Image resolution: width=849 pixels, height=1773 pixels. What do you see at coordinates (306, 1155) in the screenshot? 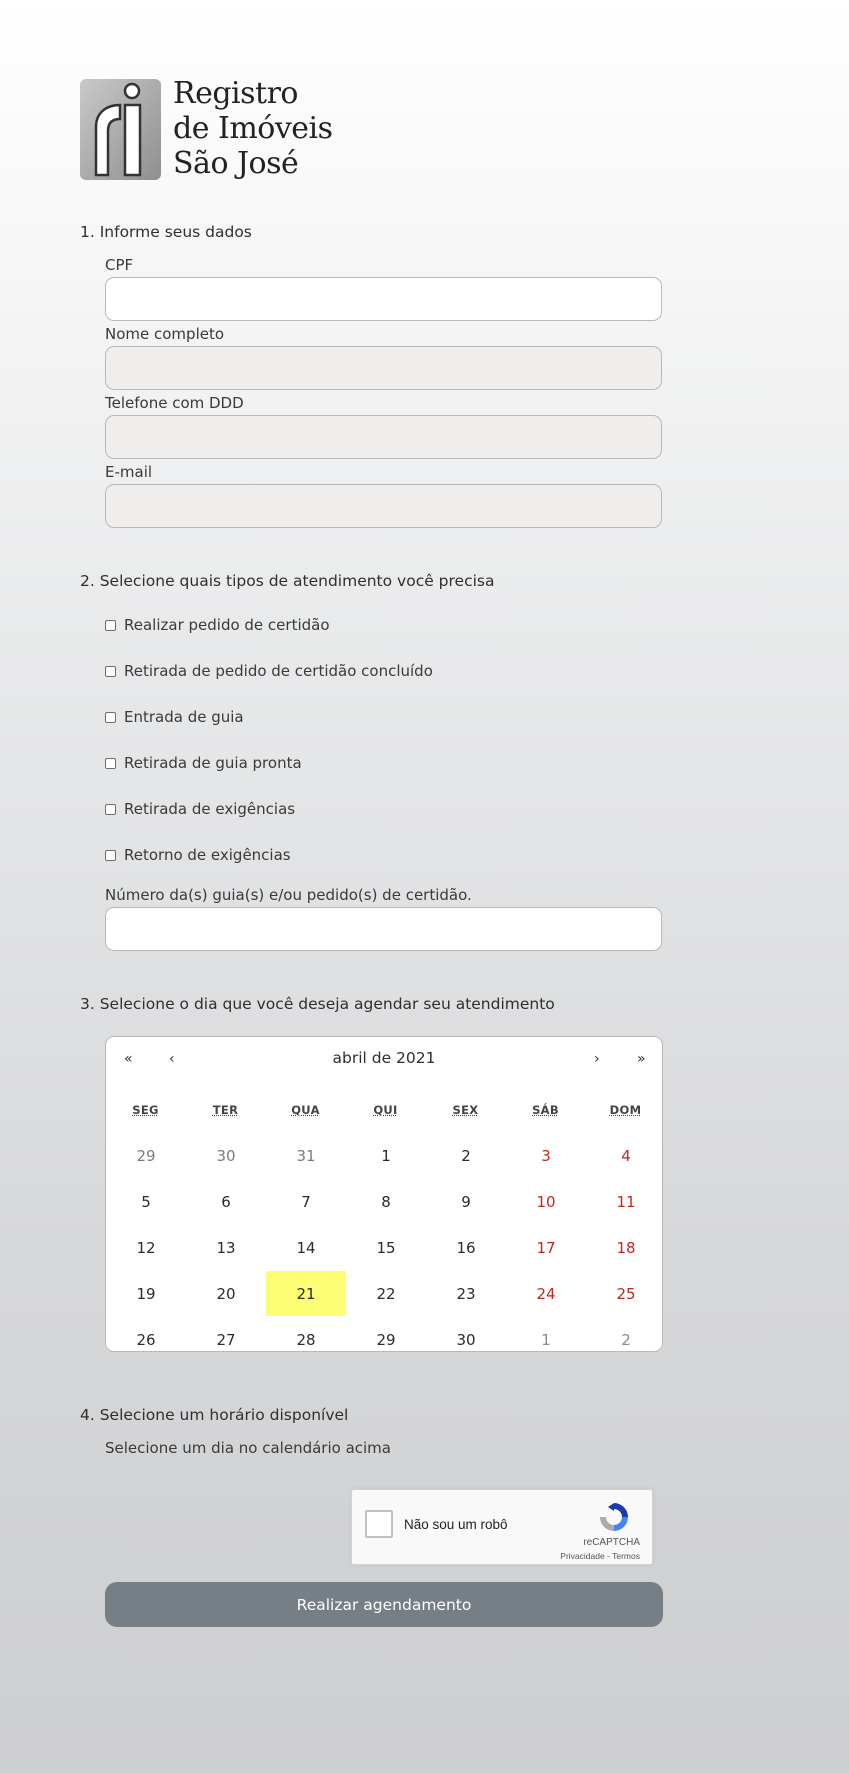
I see `calendar-day: 31` at bounding box center [306, 1155].